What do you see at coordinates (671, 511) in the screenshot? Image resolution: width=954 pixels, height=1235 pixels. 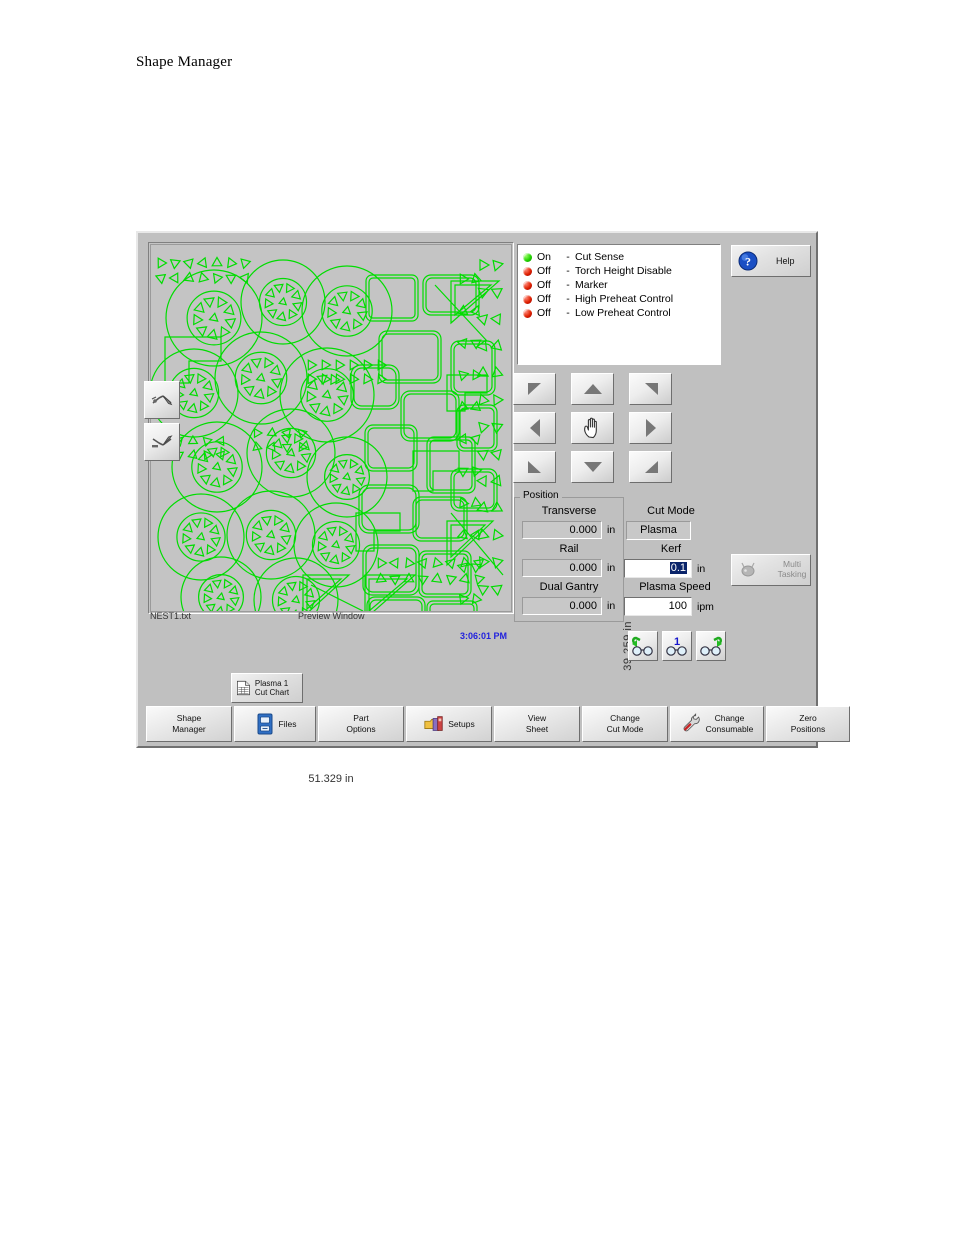 I see `cut-mode-label: Cut Mode` at bounding box center [671, 511].